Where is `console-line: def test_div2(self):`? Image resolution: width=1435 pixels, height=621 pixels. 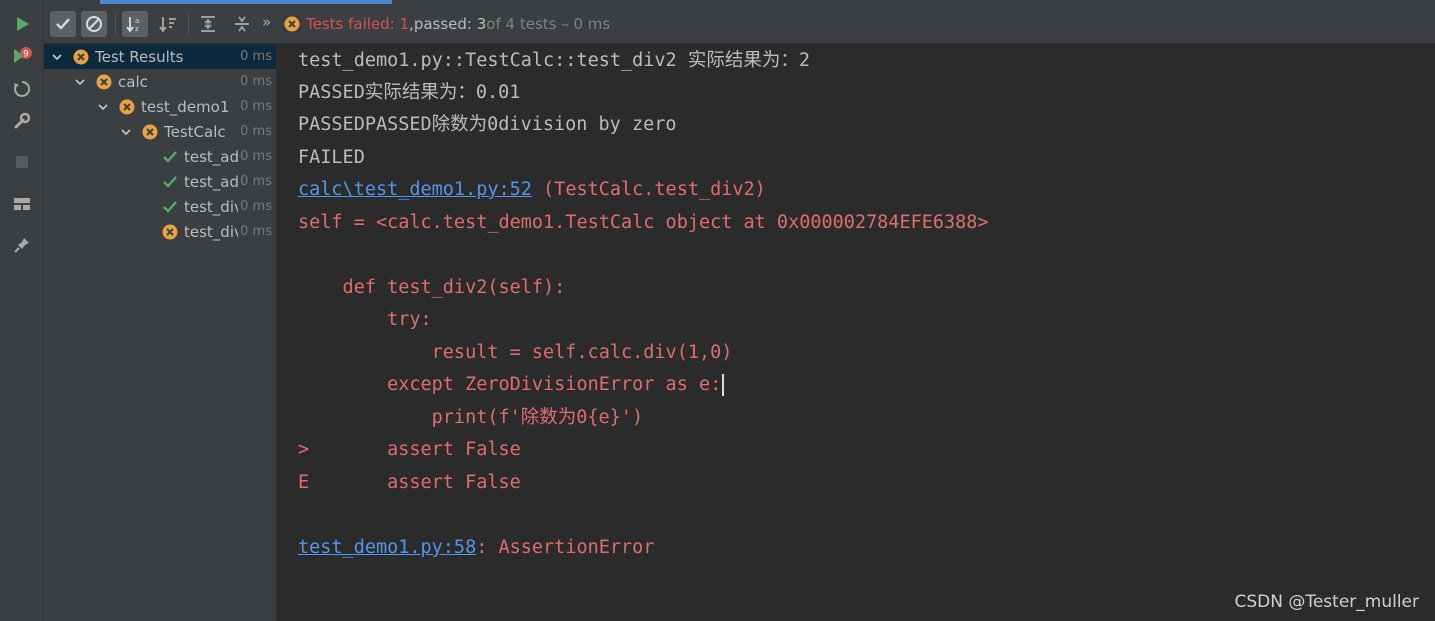
console-line: def test_div2(self): is located at coordinates (432, 287).